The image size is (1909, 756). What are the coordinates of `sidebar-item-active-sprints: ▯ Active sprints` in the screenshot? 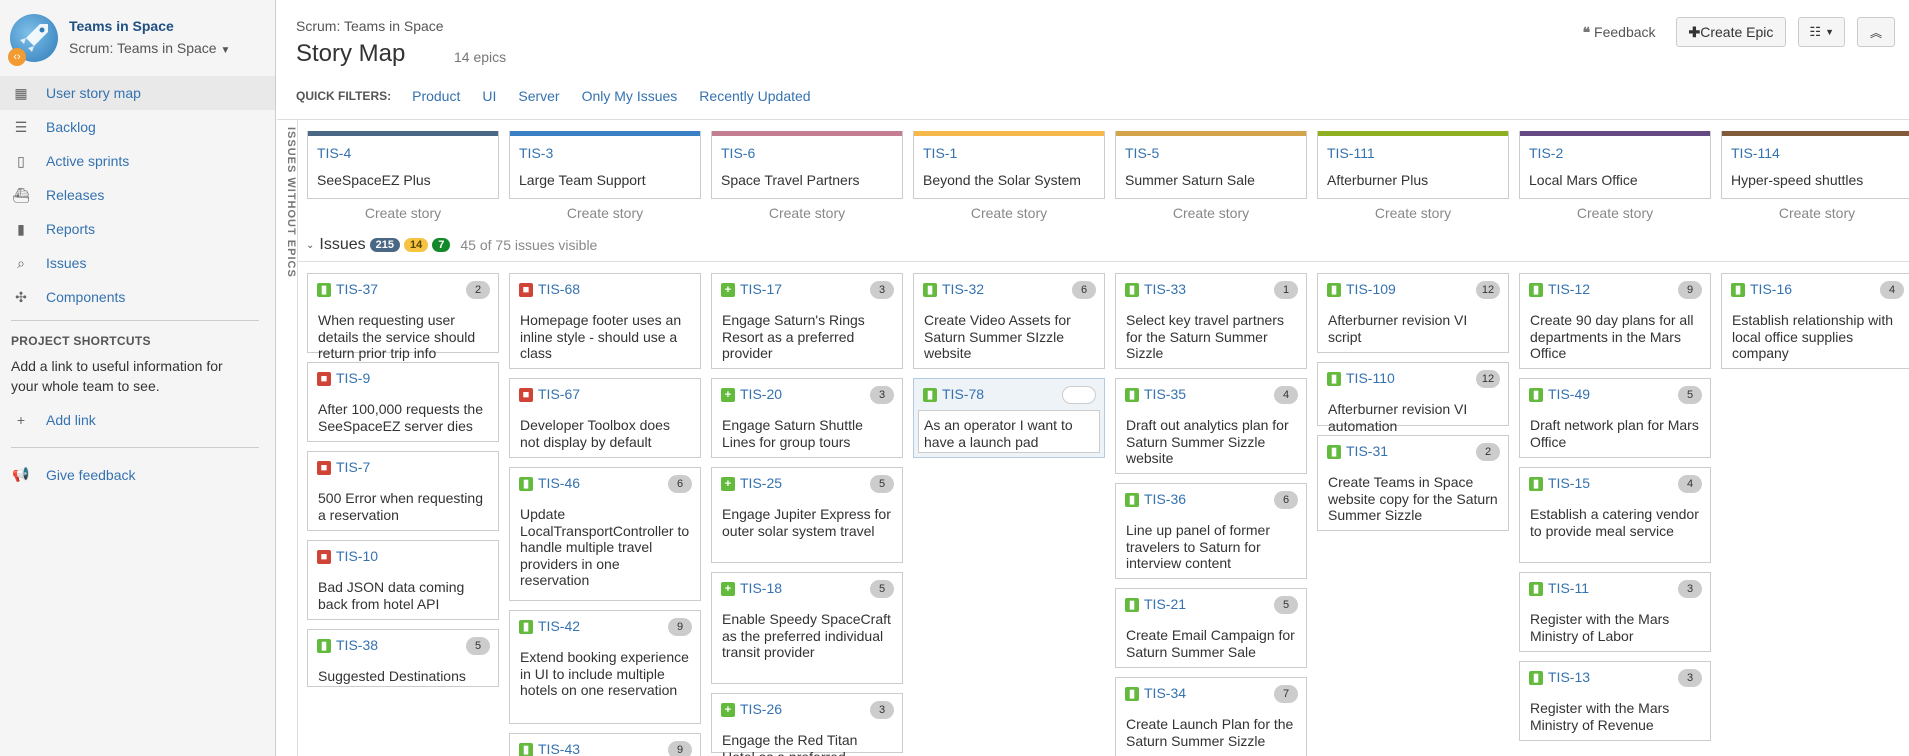 It's located at (137, 161).